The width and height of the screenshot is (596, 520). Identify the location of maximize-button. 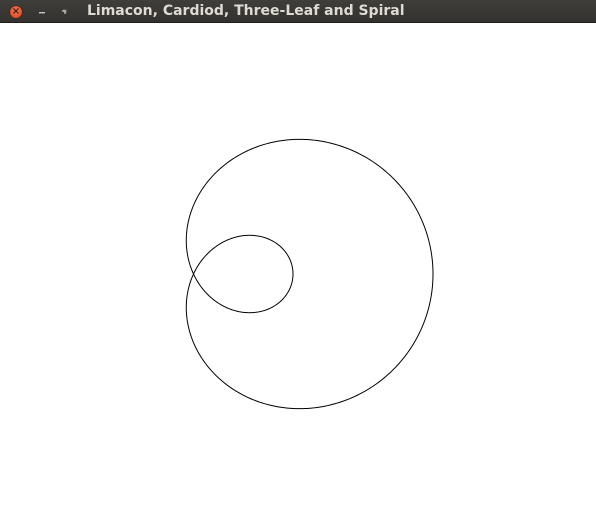
(64, 12).